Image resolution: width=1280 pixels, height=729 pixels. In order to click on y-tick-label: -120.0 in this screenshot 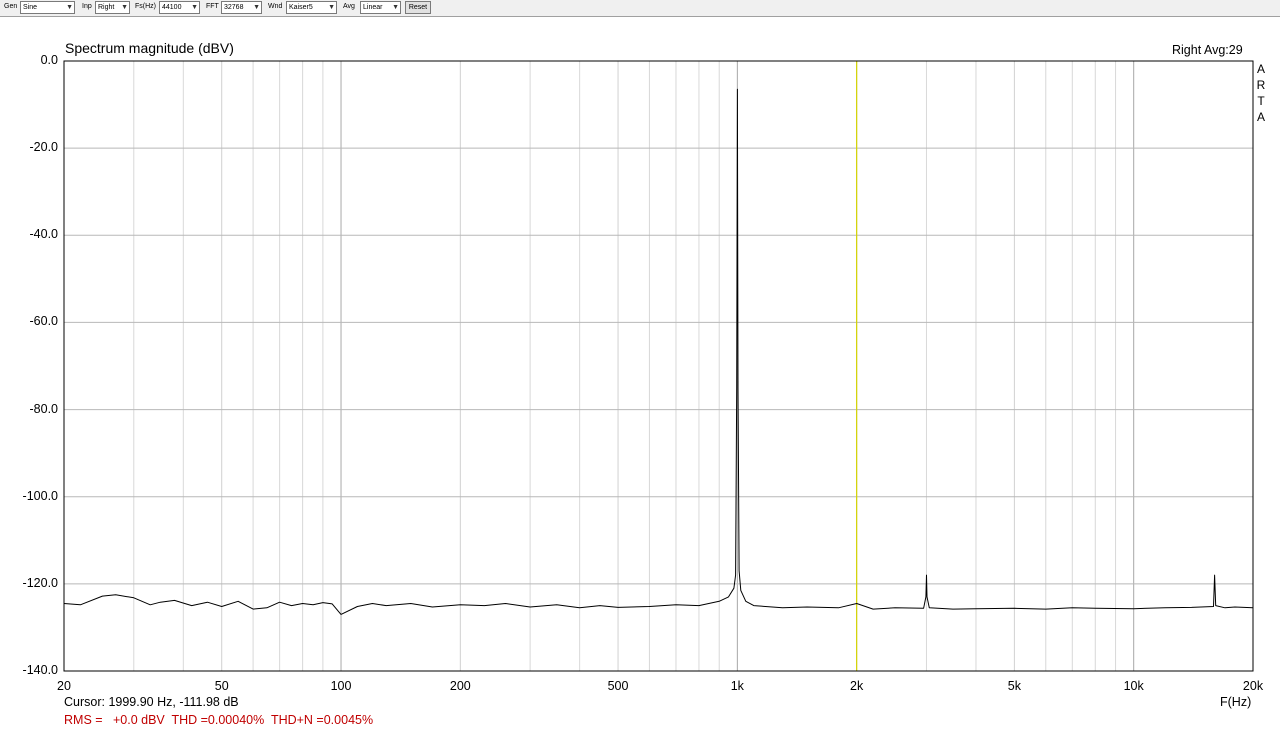, I will do `click(40, 582)`.